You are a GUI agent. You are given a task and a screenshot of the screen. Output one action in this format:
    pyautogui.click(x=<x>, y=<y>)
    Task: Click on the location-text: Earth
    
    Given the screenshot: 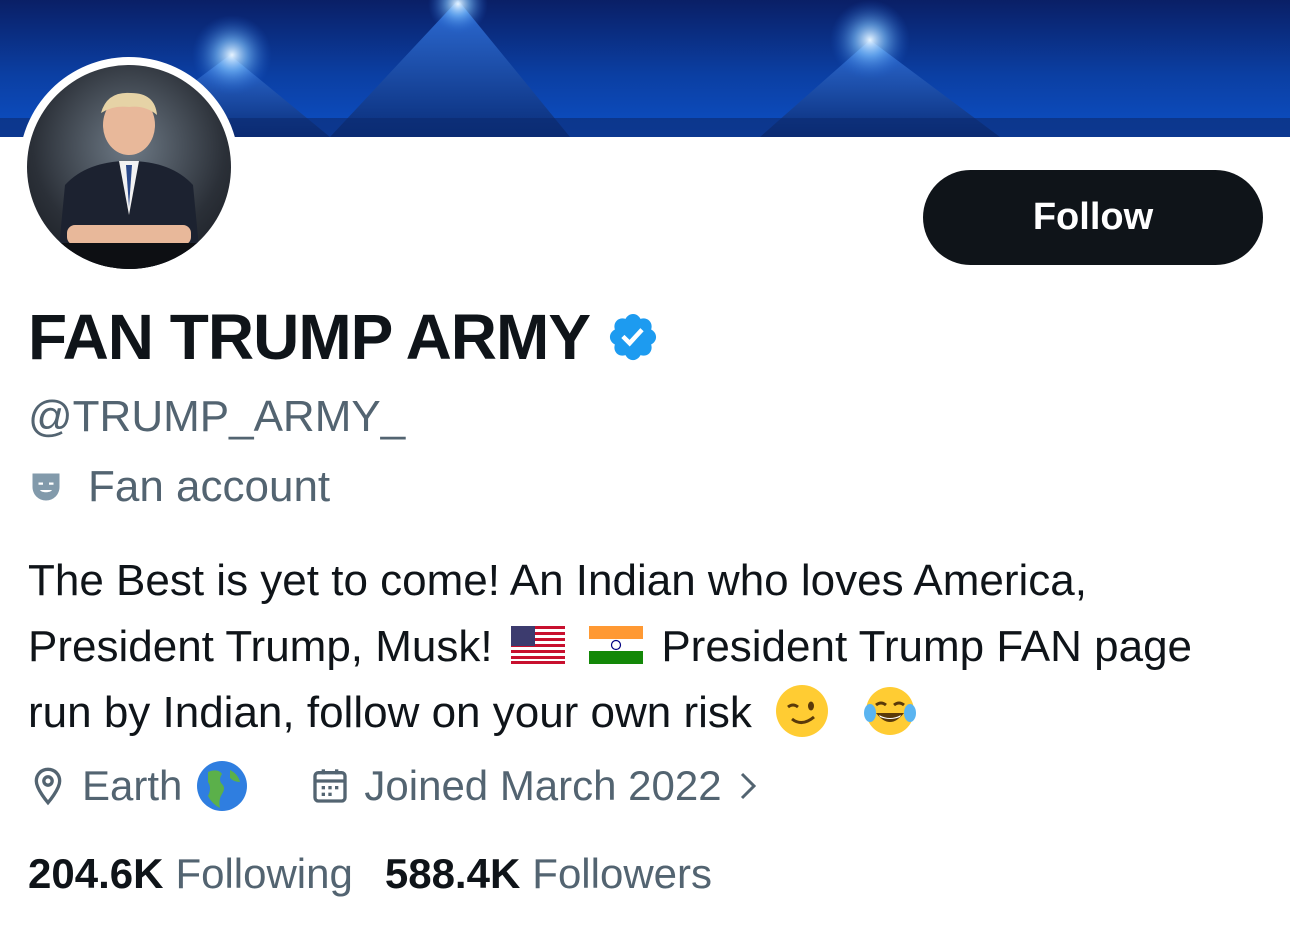 What is the action you would take?
    pyautogui.click(x=132, y=785)
    